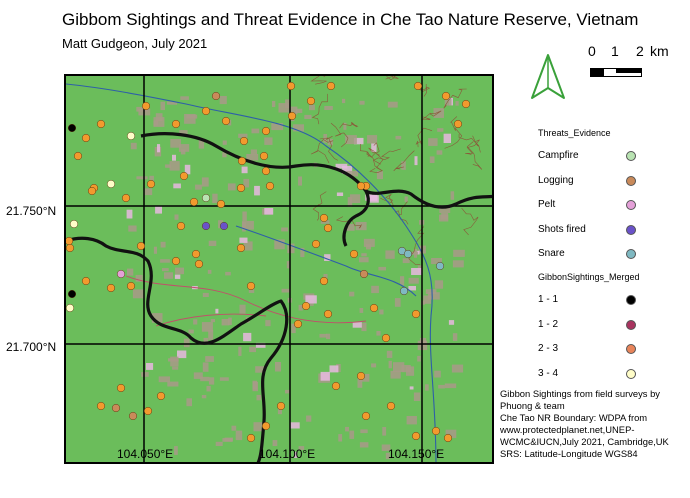  I want to click on credit-line: Gibbon Sightings from field surveys by, so click(580, 393).